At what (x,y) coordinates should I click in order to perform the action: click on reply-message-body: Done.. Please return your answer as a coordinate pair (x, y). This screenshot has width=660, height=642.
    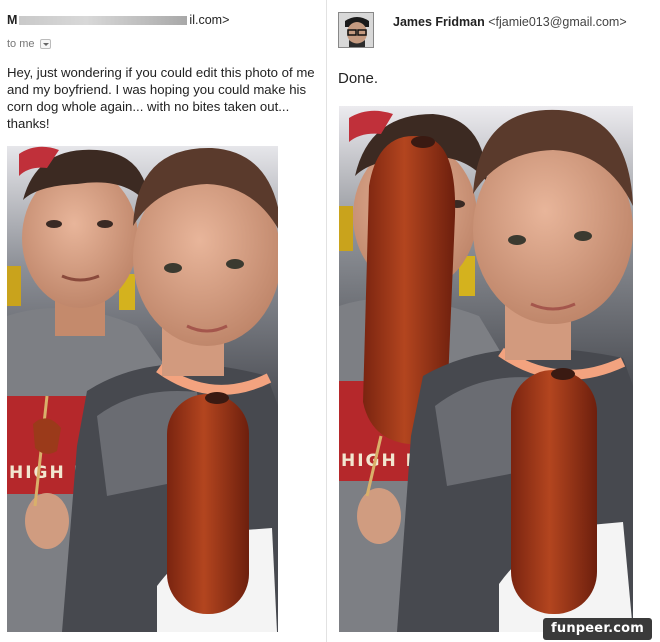
    Looking at the image, I should click on (358, 78).